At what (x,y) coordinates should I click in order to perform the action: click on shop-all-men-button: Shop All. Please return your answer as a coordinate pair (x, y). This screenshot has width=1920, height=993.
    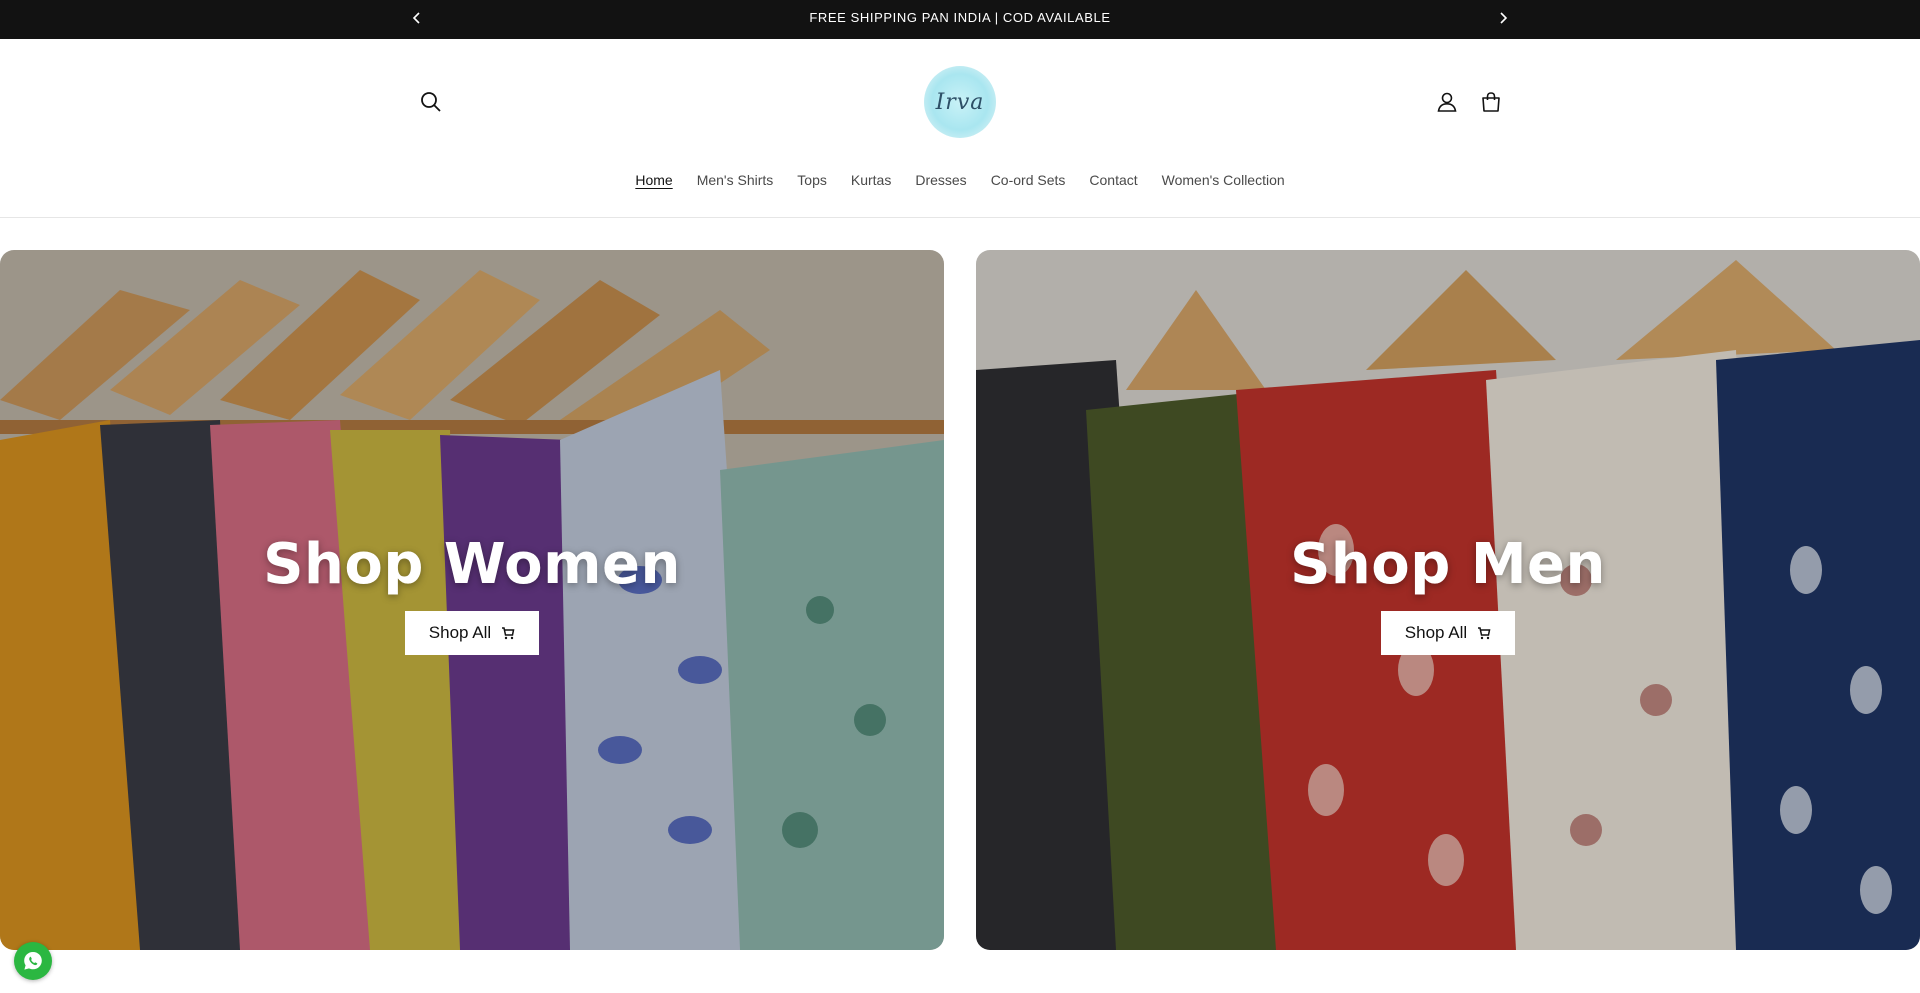
    Looking at the image, I should click on (1448, 633).